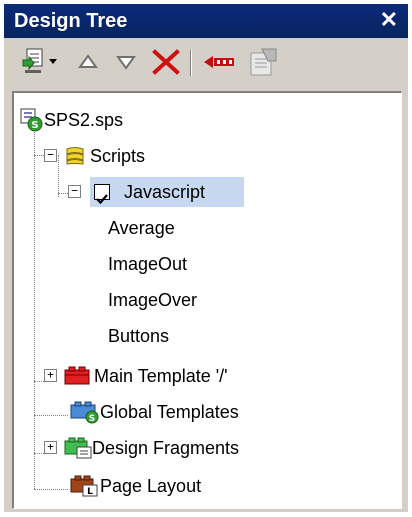 The height and width of the screenshot is (517, 412). I want to click on tree-node-label: Scripts, so click(118, 156).